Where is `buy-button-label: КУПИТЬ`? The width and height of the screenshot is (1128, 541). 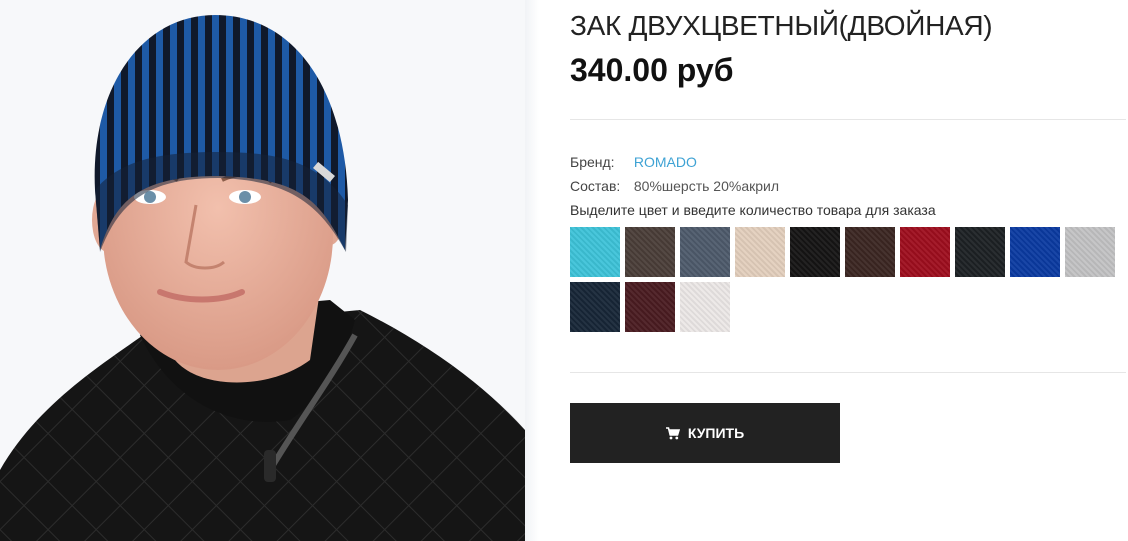
buy-button-label: КУПИТЬ is located at coordinates (716, 433).